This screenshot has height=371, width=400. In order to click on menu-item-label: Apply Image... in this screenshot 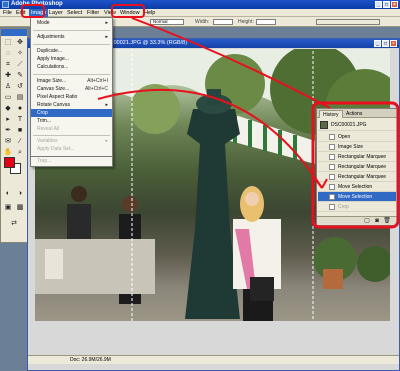, I will do `click(53, 59)`.